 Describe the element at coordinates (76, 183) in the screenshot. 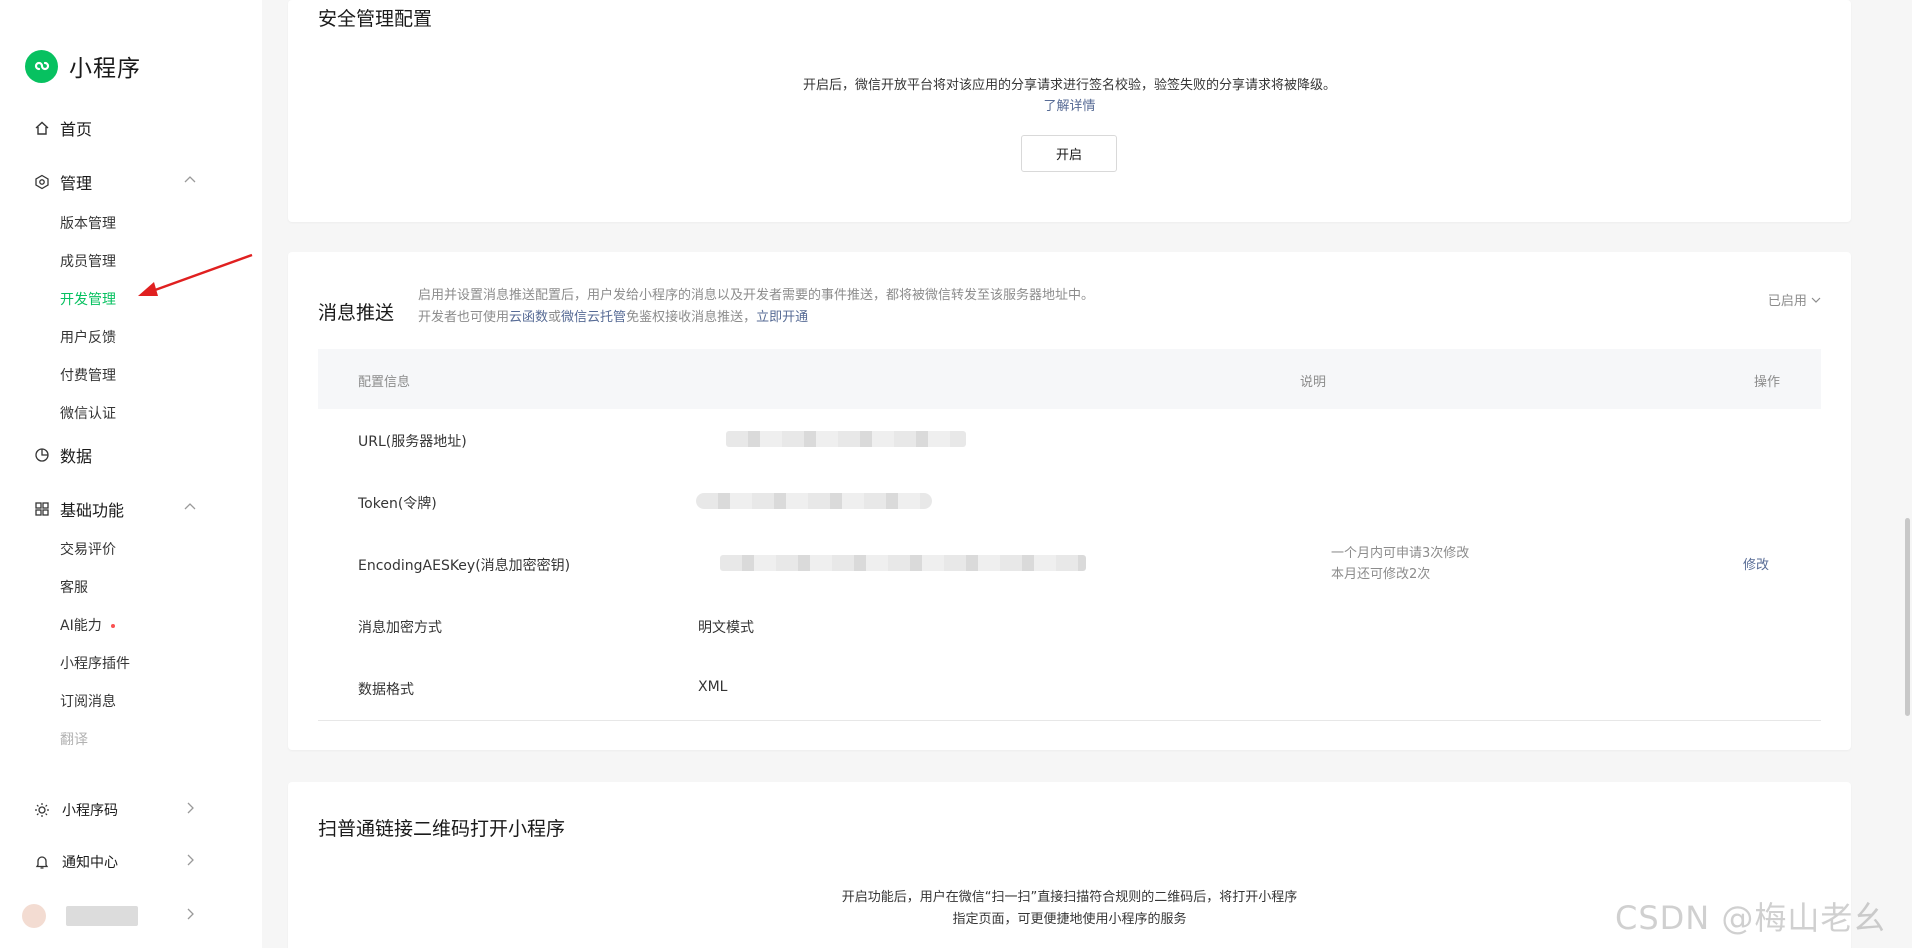

I see `nav-manage-label: 管理` at that location.